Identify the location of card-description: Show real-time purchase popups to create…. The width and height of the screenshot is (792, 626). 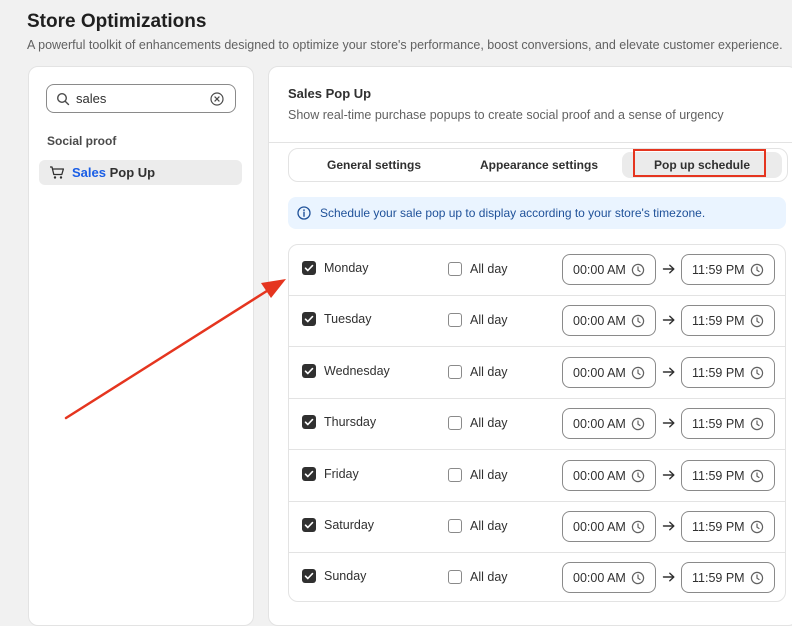
(506, 115).